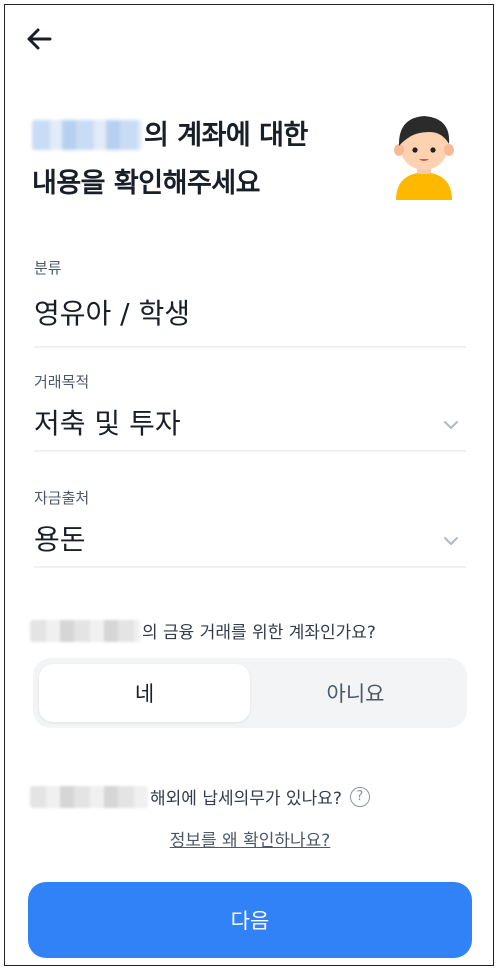  I want to click on child-avatar-icon, so click(424, 158).